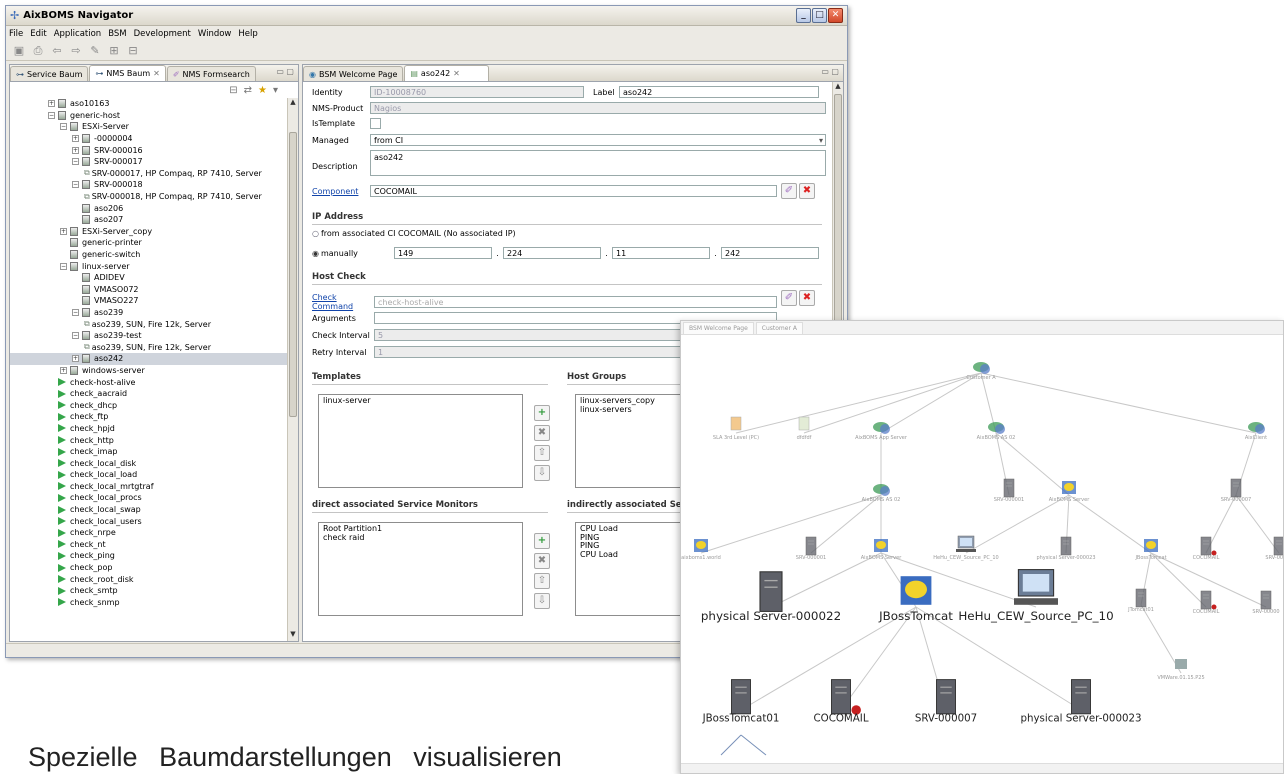 This screenshot has height=774, width=1284. I want to click on tab-bsm-welcome: ◉ BSM Welcome Page, so click(353, 73).